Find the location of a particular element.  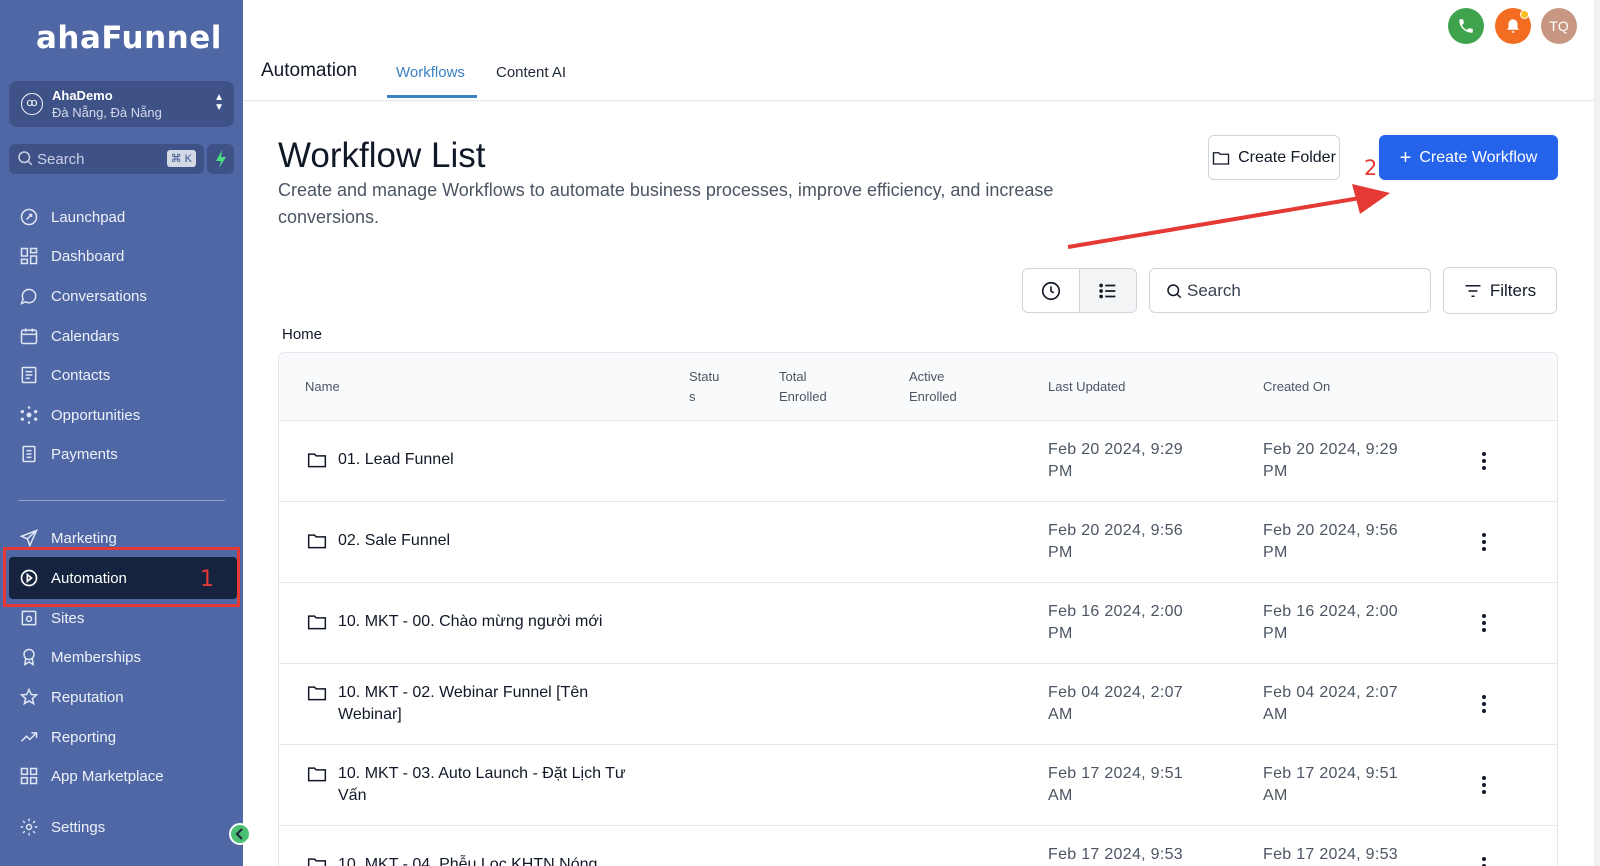

row-last-updated: Feb 17 2024, 9:51 AM is located at coordinates (1115, 784).